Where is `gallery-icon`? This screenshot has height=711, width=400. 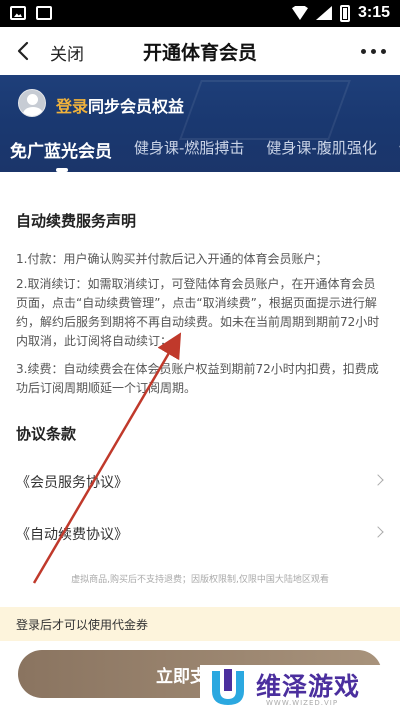 gallery-icon is located at coordinates (18, 13).